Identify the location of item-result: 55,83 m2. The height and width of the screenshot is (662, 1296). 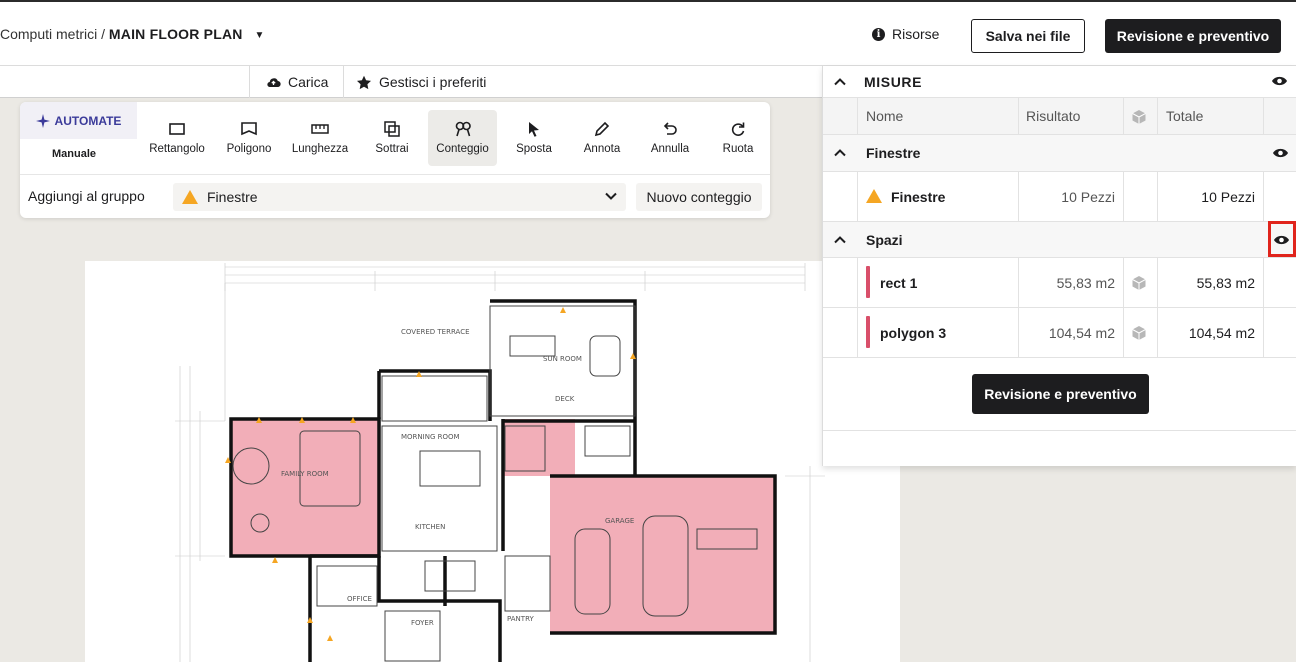
(1085, 282).